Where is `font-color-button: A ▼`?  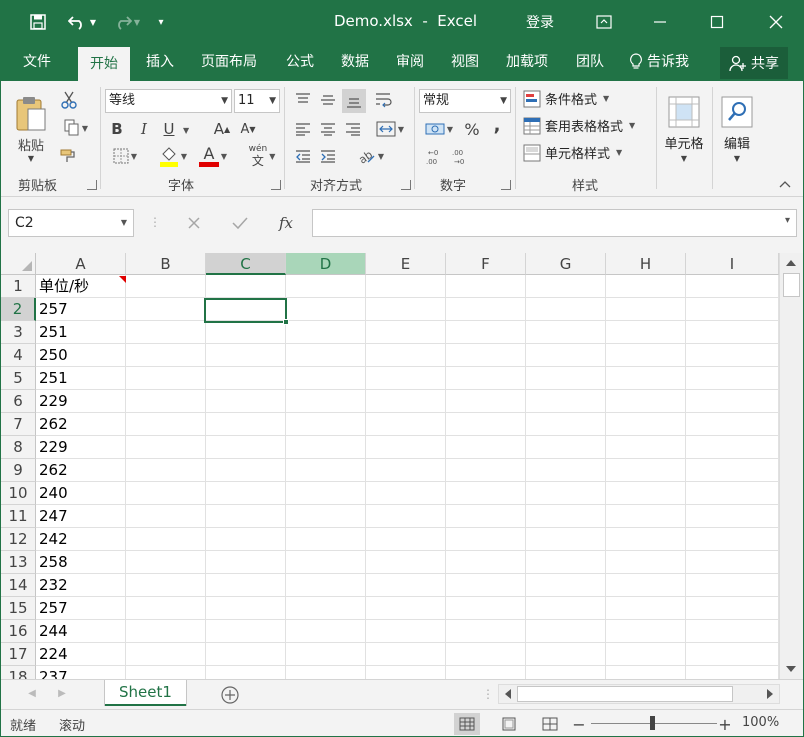 font-color-button: A ▼ is located at coordinates (213, 156).